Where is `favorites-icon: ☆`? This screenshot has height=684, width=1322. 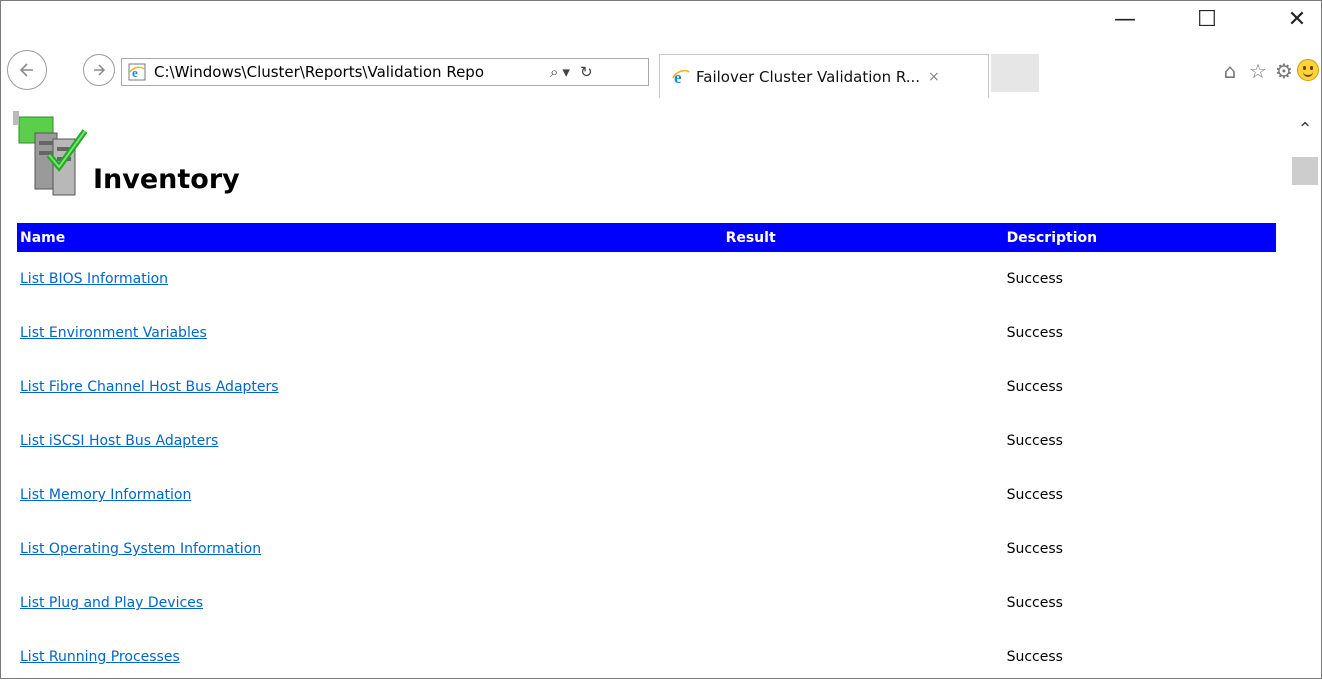 favorites-icon: ☆ is located at coordinates (1258, 71).